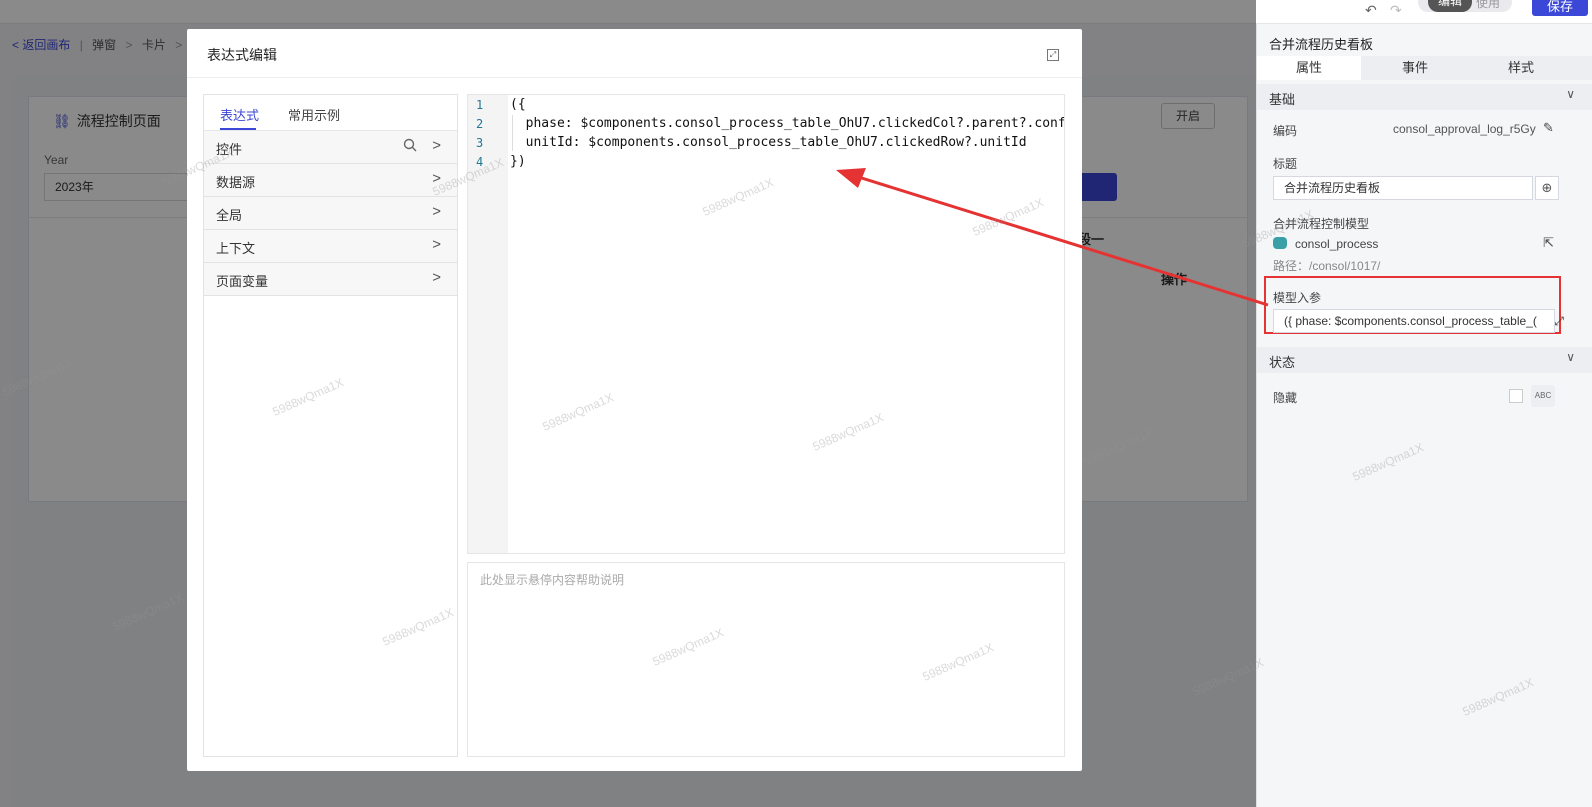  I want to click on tab-common-examples: 常用示例, so click(314, 114).